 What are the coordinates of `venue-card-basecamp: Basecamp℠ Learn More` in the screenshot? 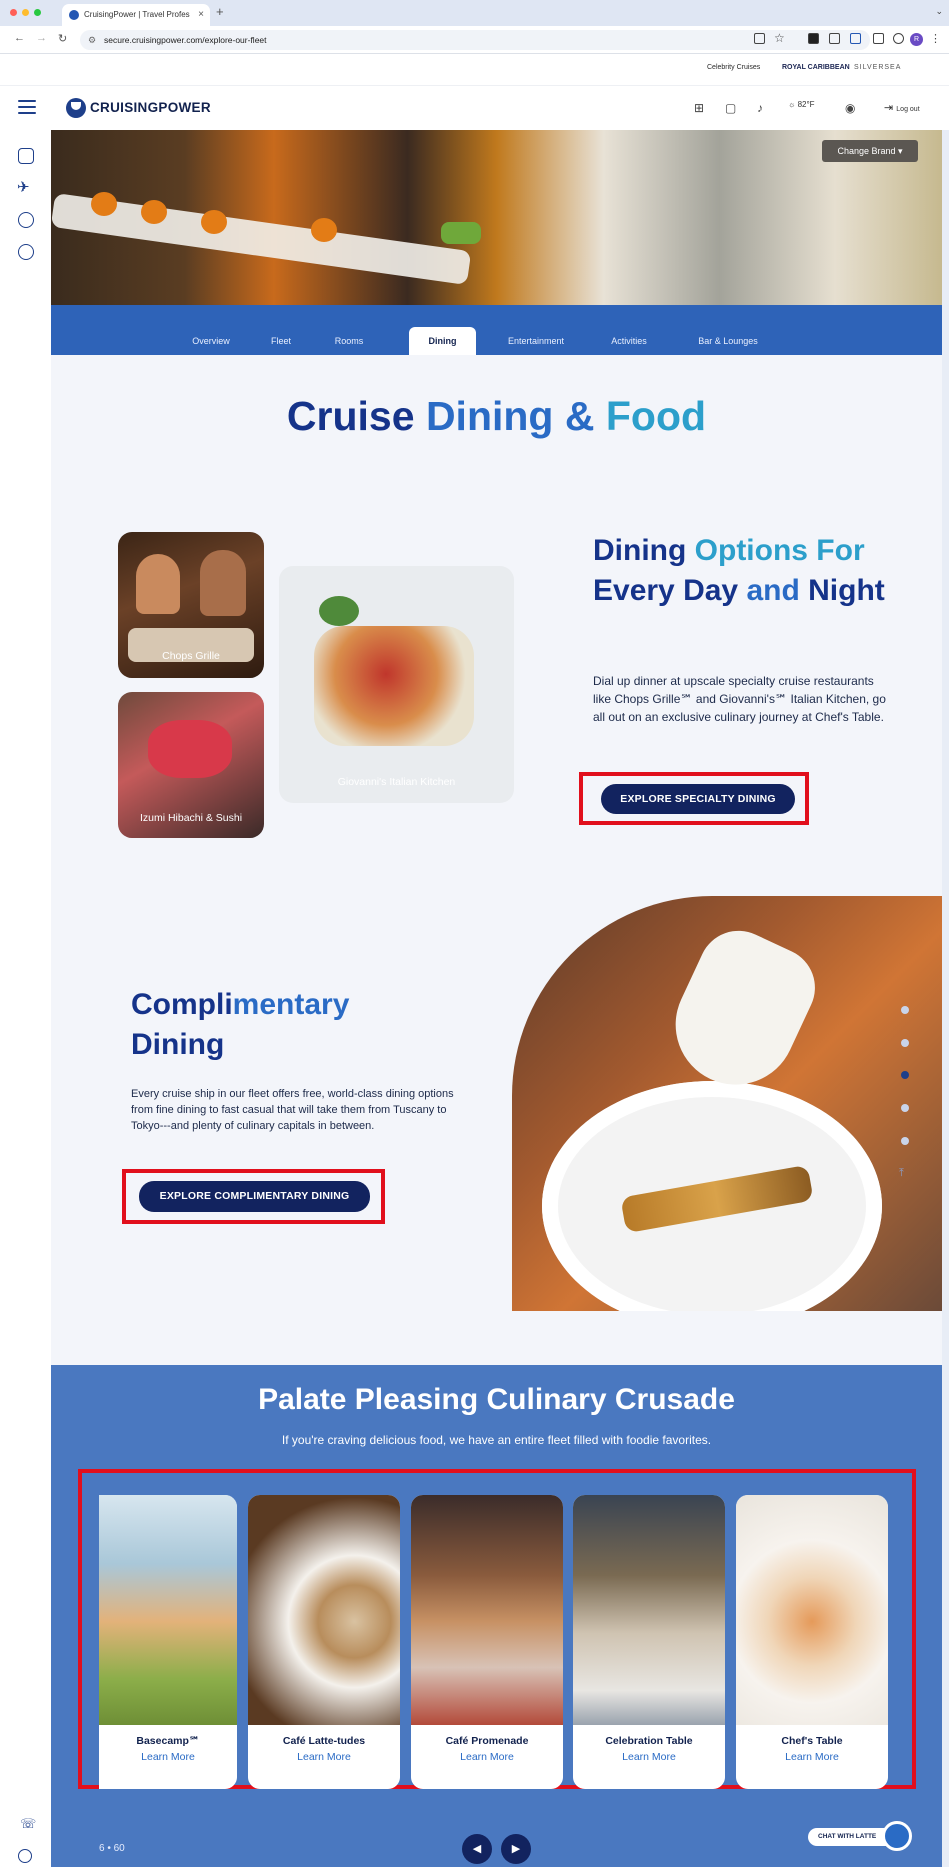 It's located at (168, 1642).